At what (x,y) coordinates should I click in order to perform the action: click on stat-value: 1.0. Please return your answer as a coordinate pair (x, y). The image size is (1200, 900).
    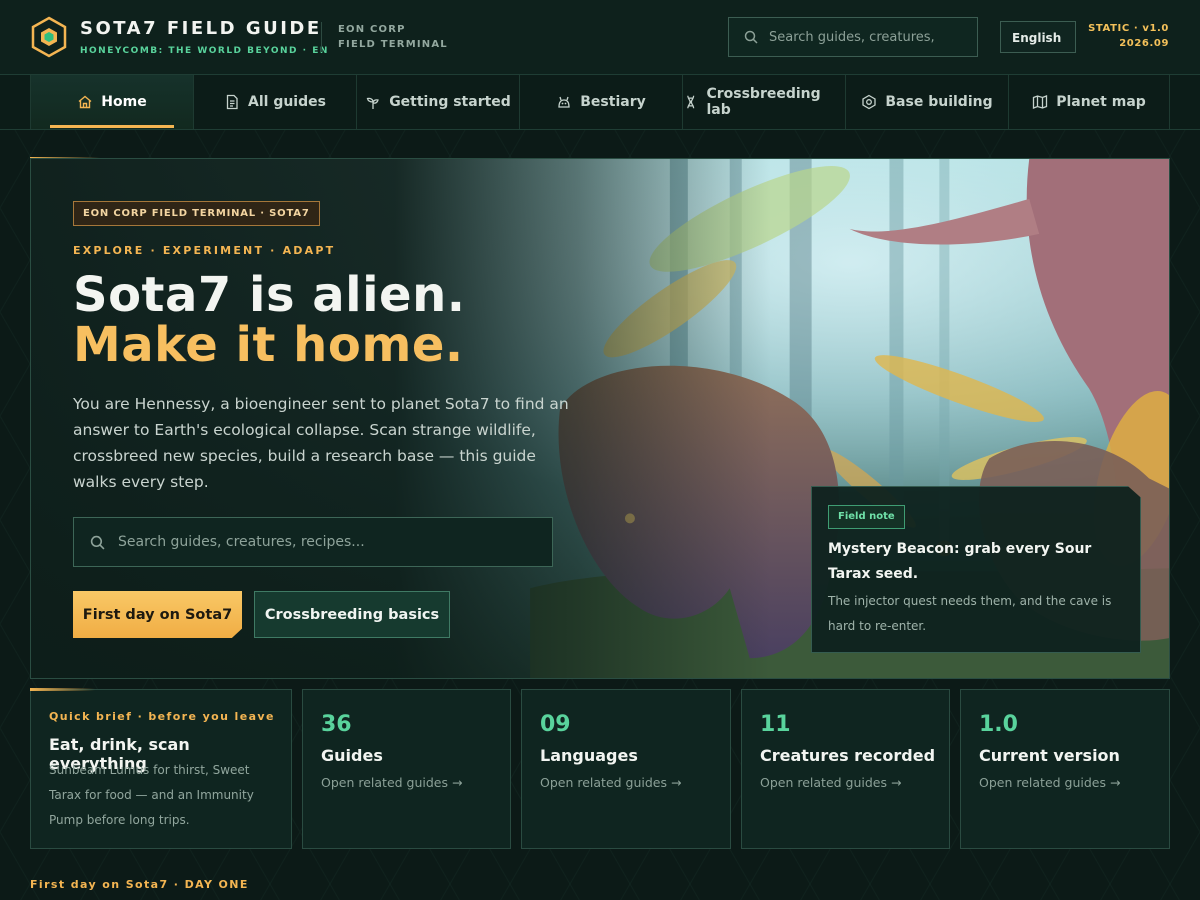
    Looking at the image, I should click on (998, 724).